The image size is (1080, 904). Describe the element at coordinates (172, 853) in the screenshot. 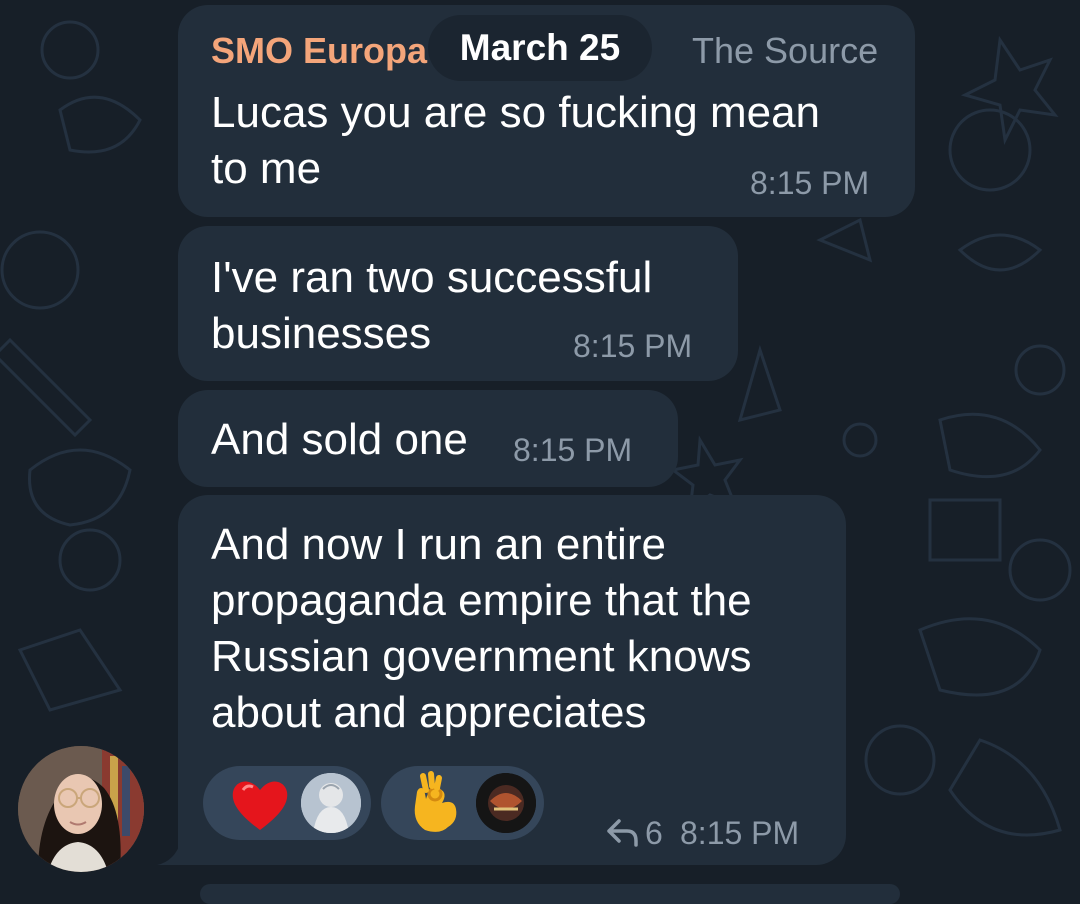

I see `bubble-tail` at that location.